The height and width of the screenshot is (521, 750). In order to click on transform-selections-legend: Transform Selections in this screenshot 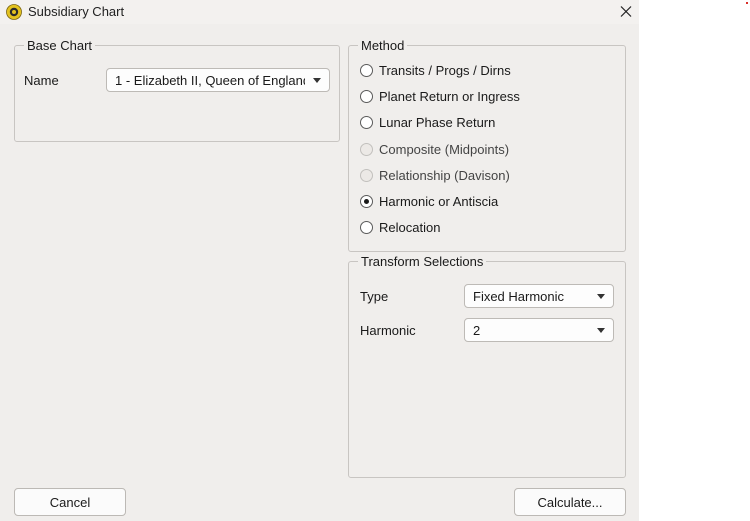, I will do `click(422, 261)`.